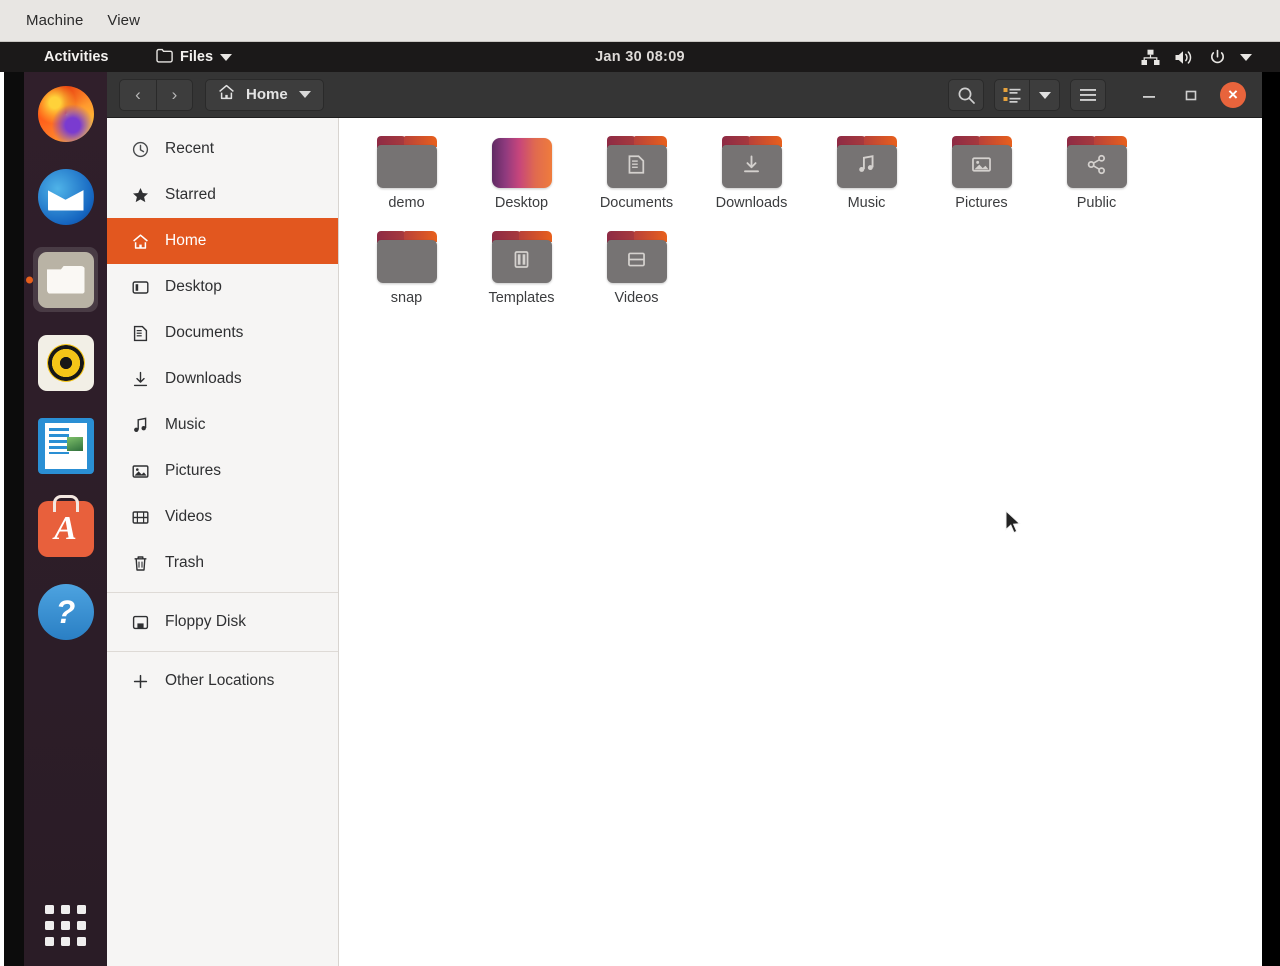 The height and width of the screenshot is (966, 1280). What do you see at coordinates (222, 563) in the screenshot?
I see `sidebar-item-trash: Trash` at bounding box center [222, 563].